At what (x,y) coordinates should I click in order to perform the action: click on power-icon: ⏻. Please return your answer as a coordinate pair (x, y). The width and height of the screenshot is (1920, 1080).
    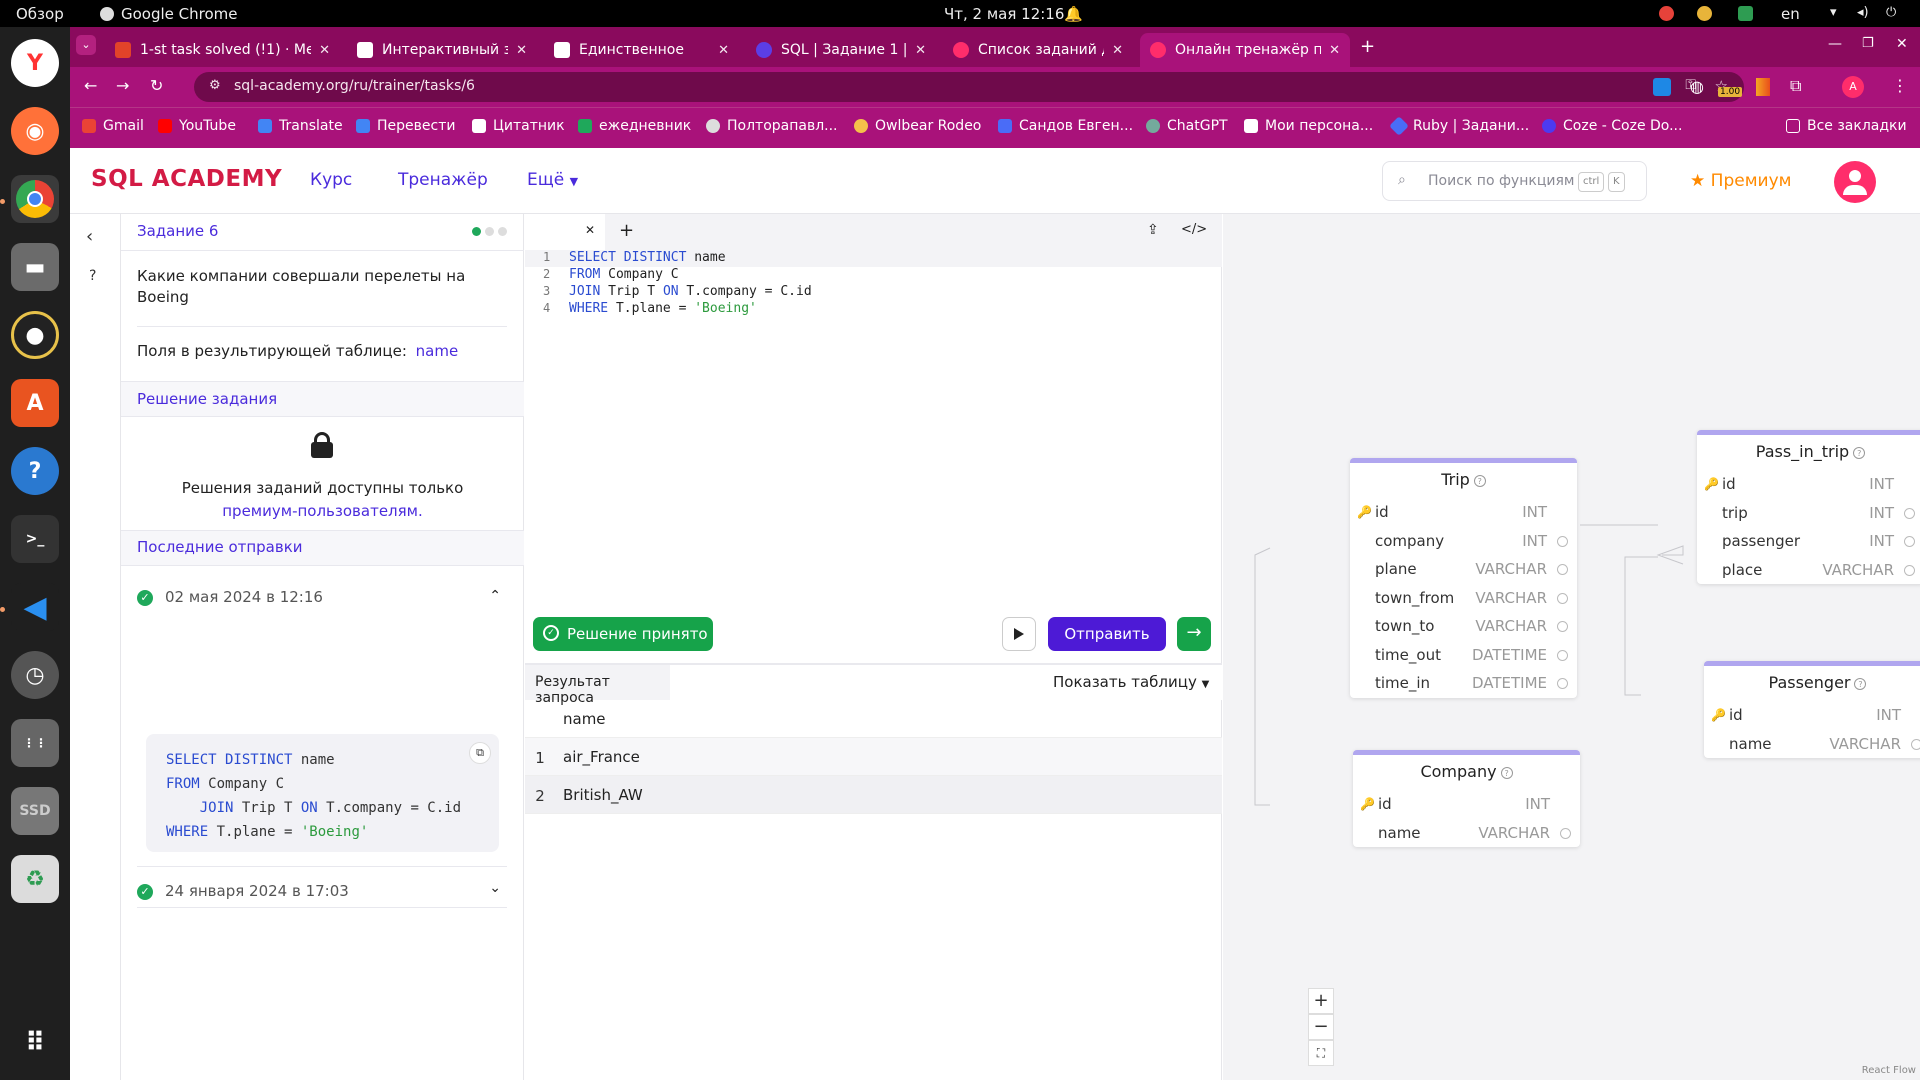
    Looking at the image, I should click on (1891, 12).